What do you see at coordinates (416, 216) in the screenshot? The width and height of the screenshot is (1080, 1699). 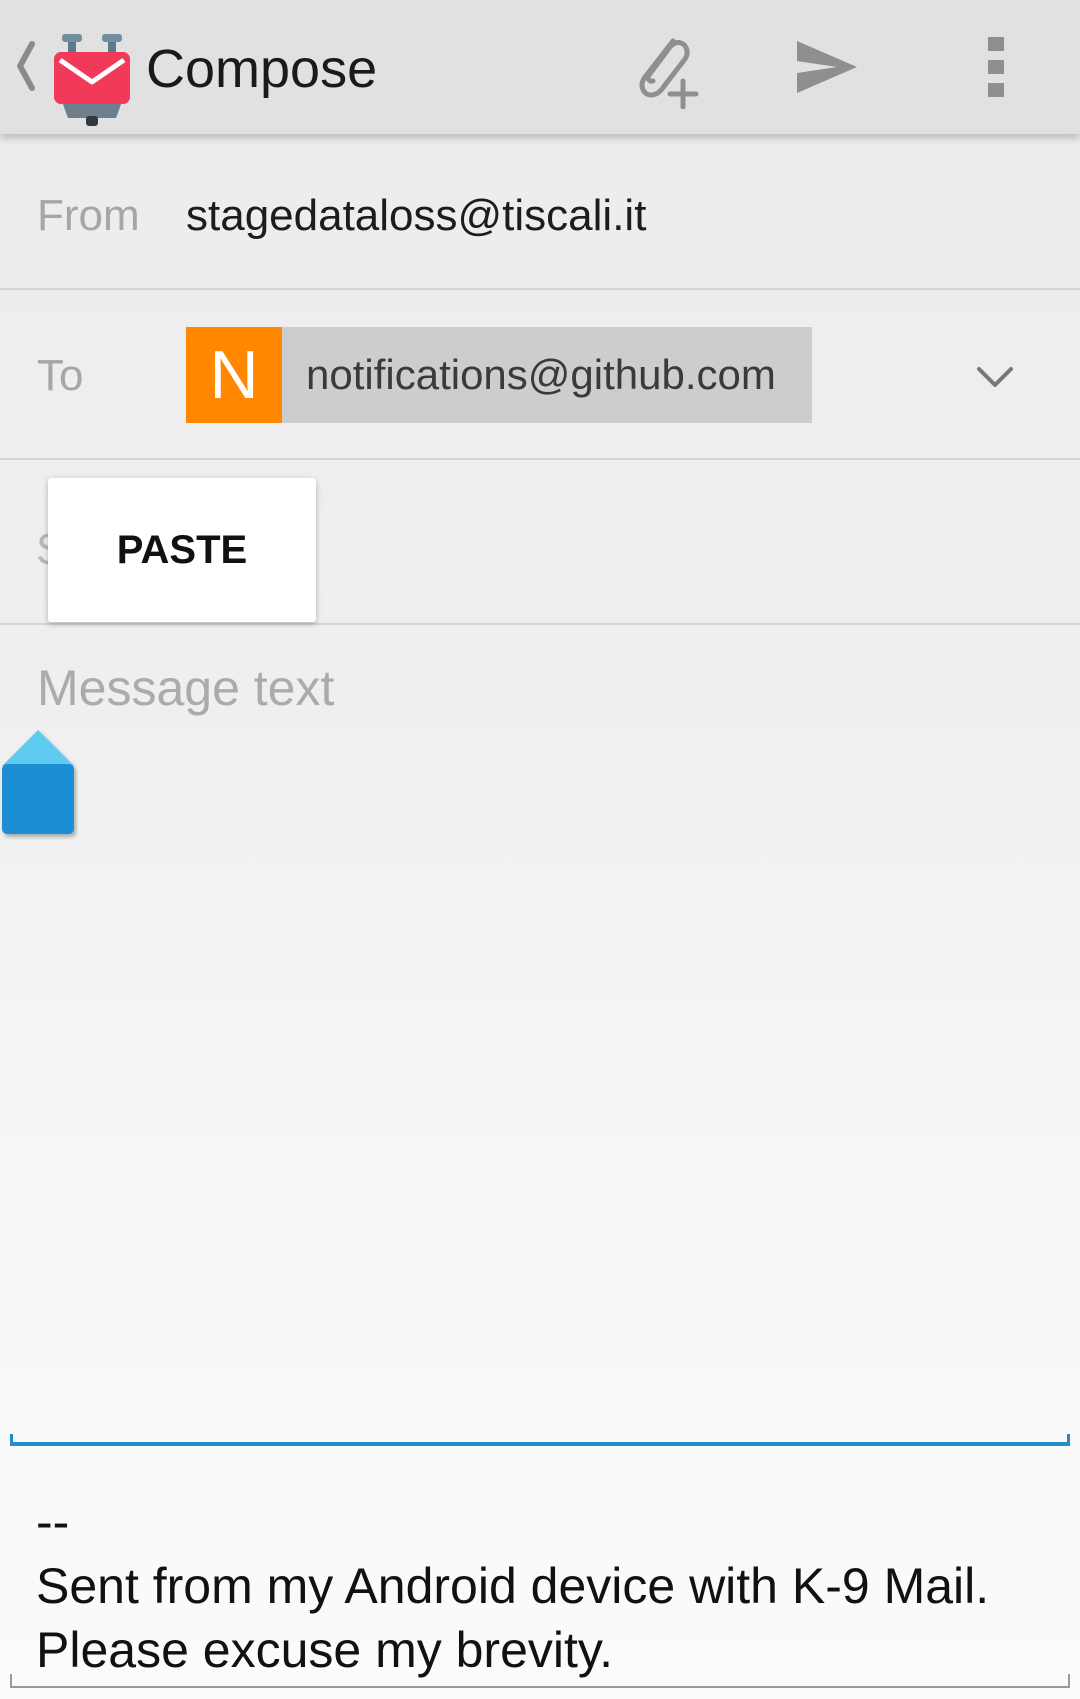 I see `from-account-selector: stagedataloss@tiscali.it` at bounding box center [416, 216].